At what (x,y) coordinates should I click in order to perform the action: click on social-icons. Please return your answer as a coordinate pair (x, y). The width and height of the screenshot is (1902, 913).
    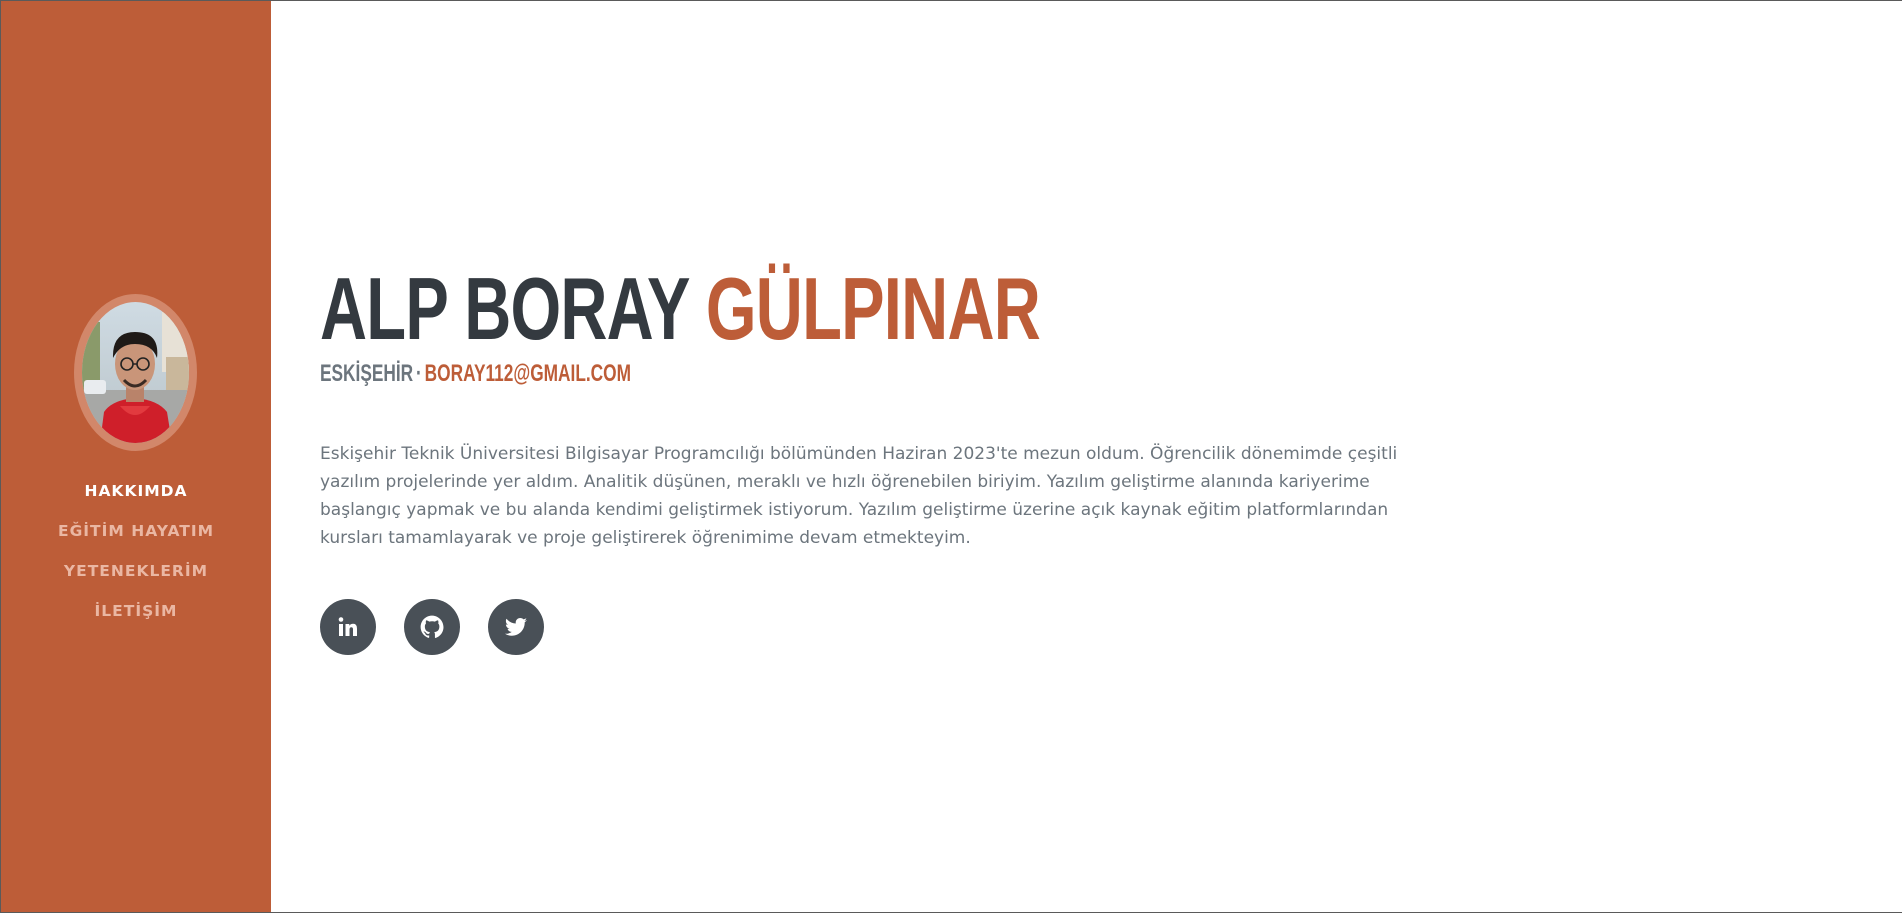
    Looking at the image, I should click on (432, 627).